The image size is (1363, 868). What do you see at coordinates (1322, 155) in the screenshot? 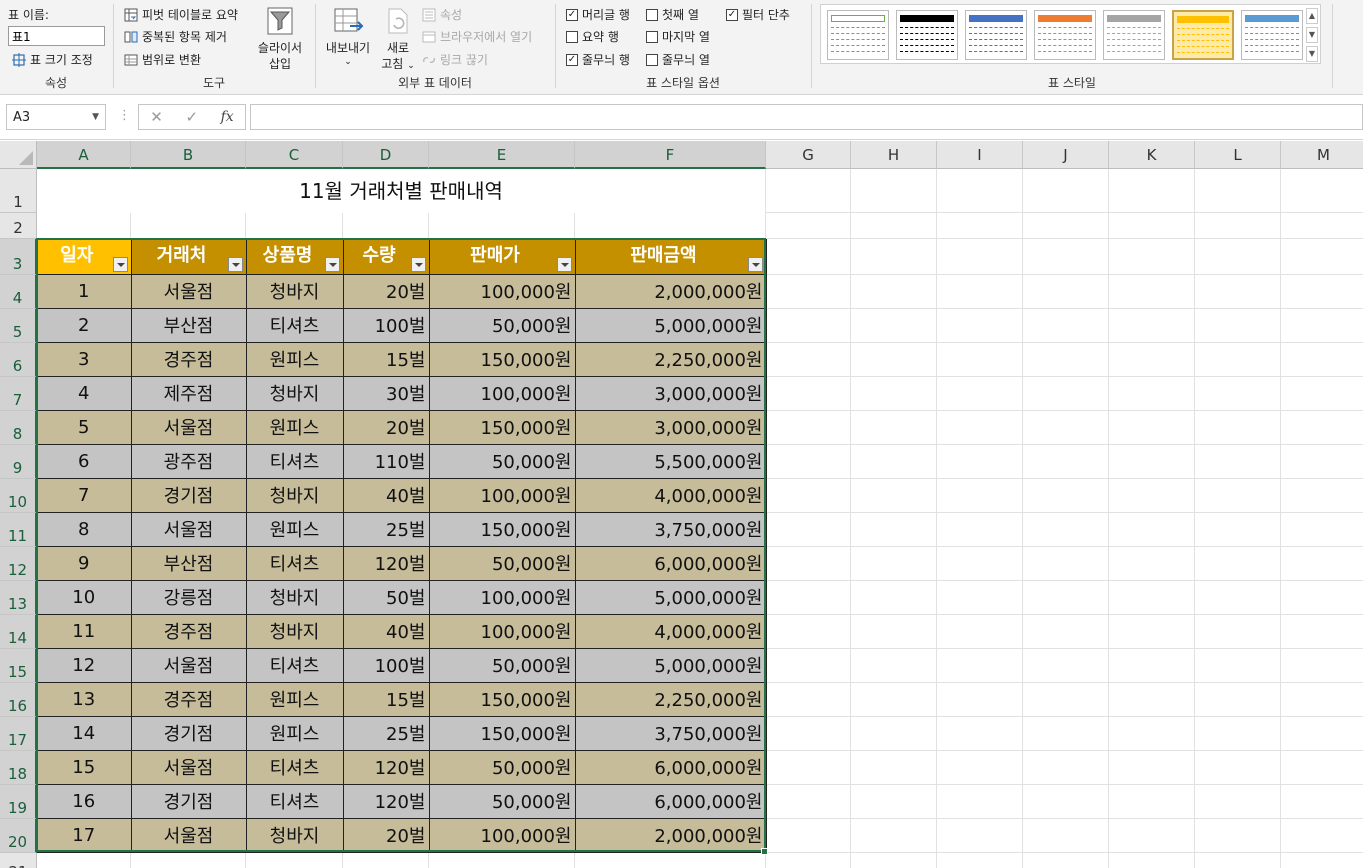
I see `column-header-m: M` at bounding box center [1322, 155].